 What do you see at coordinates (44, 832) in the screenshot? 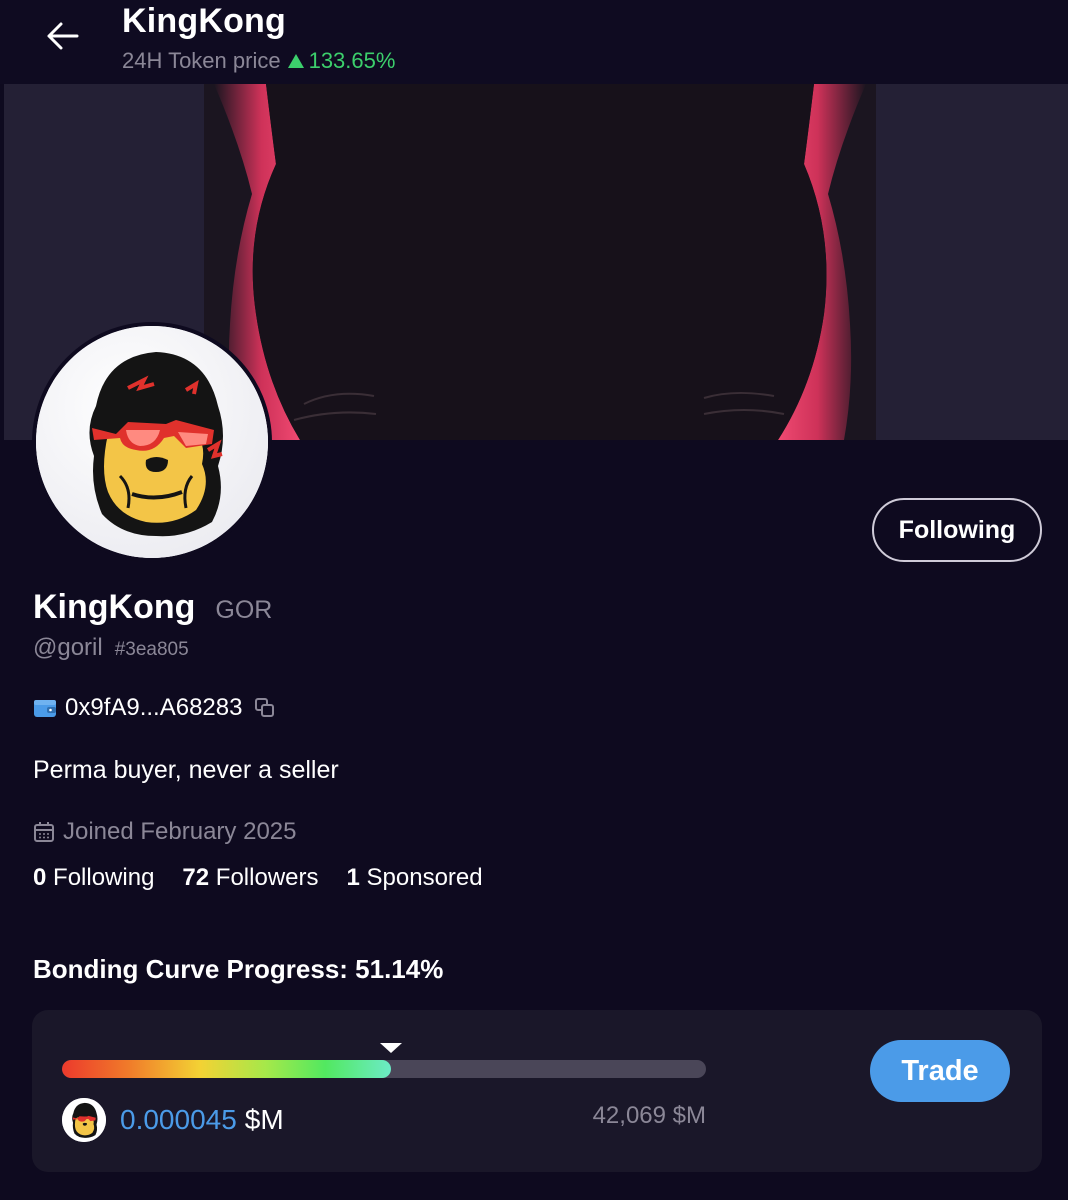
I see `calendar-icon` at bounding box center [44, 832].